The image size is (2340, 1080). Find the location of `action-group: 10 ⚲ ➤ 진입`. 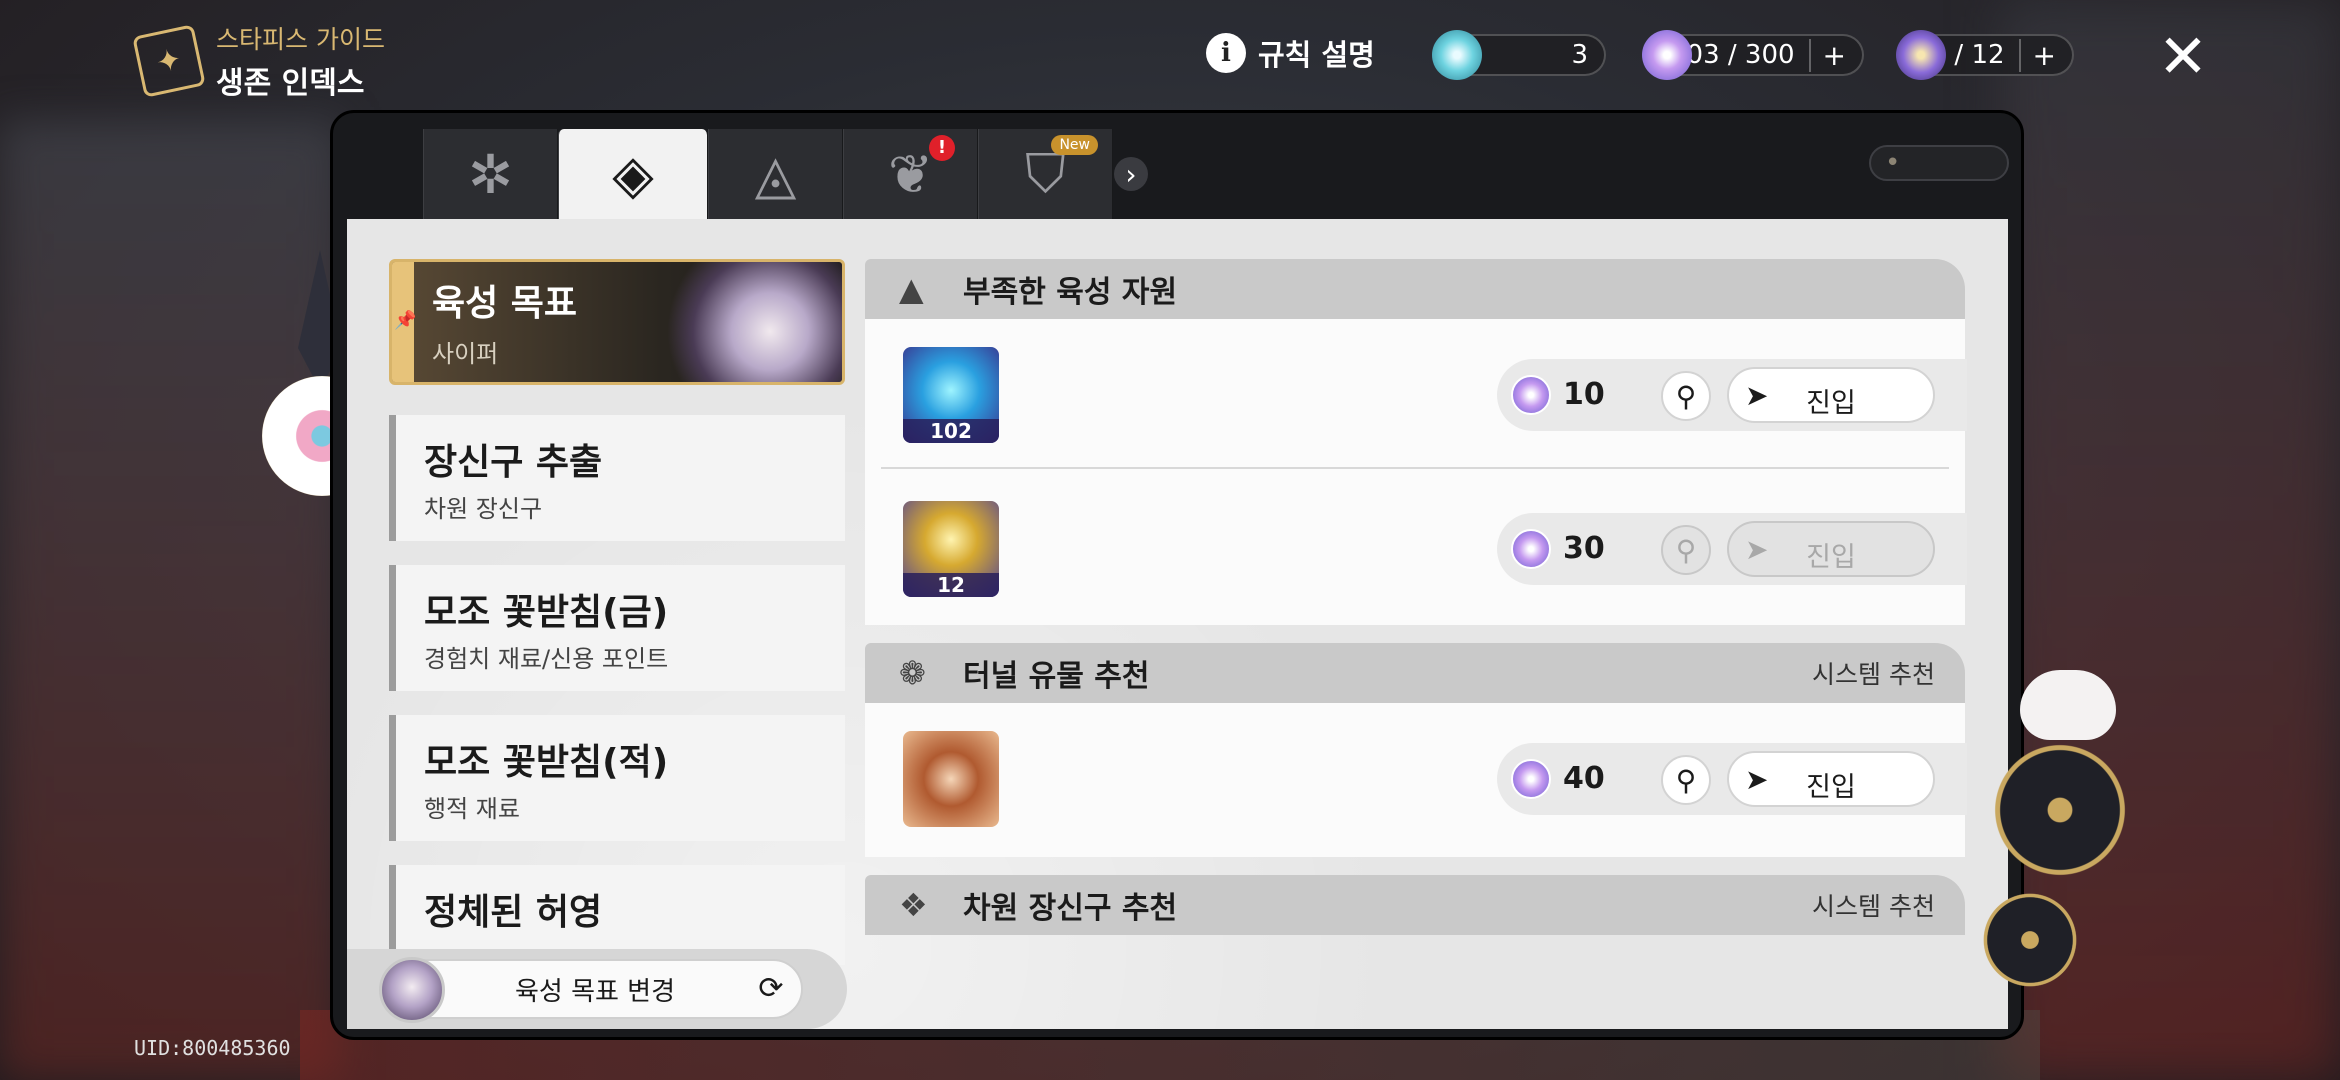

action-group: 10 ⚲ ➤ 진입 is located at coordinates (1732, 395).